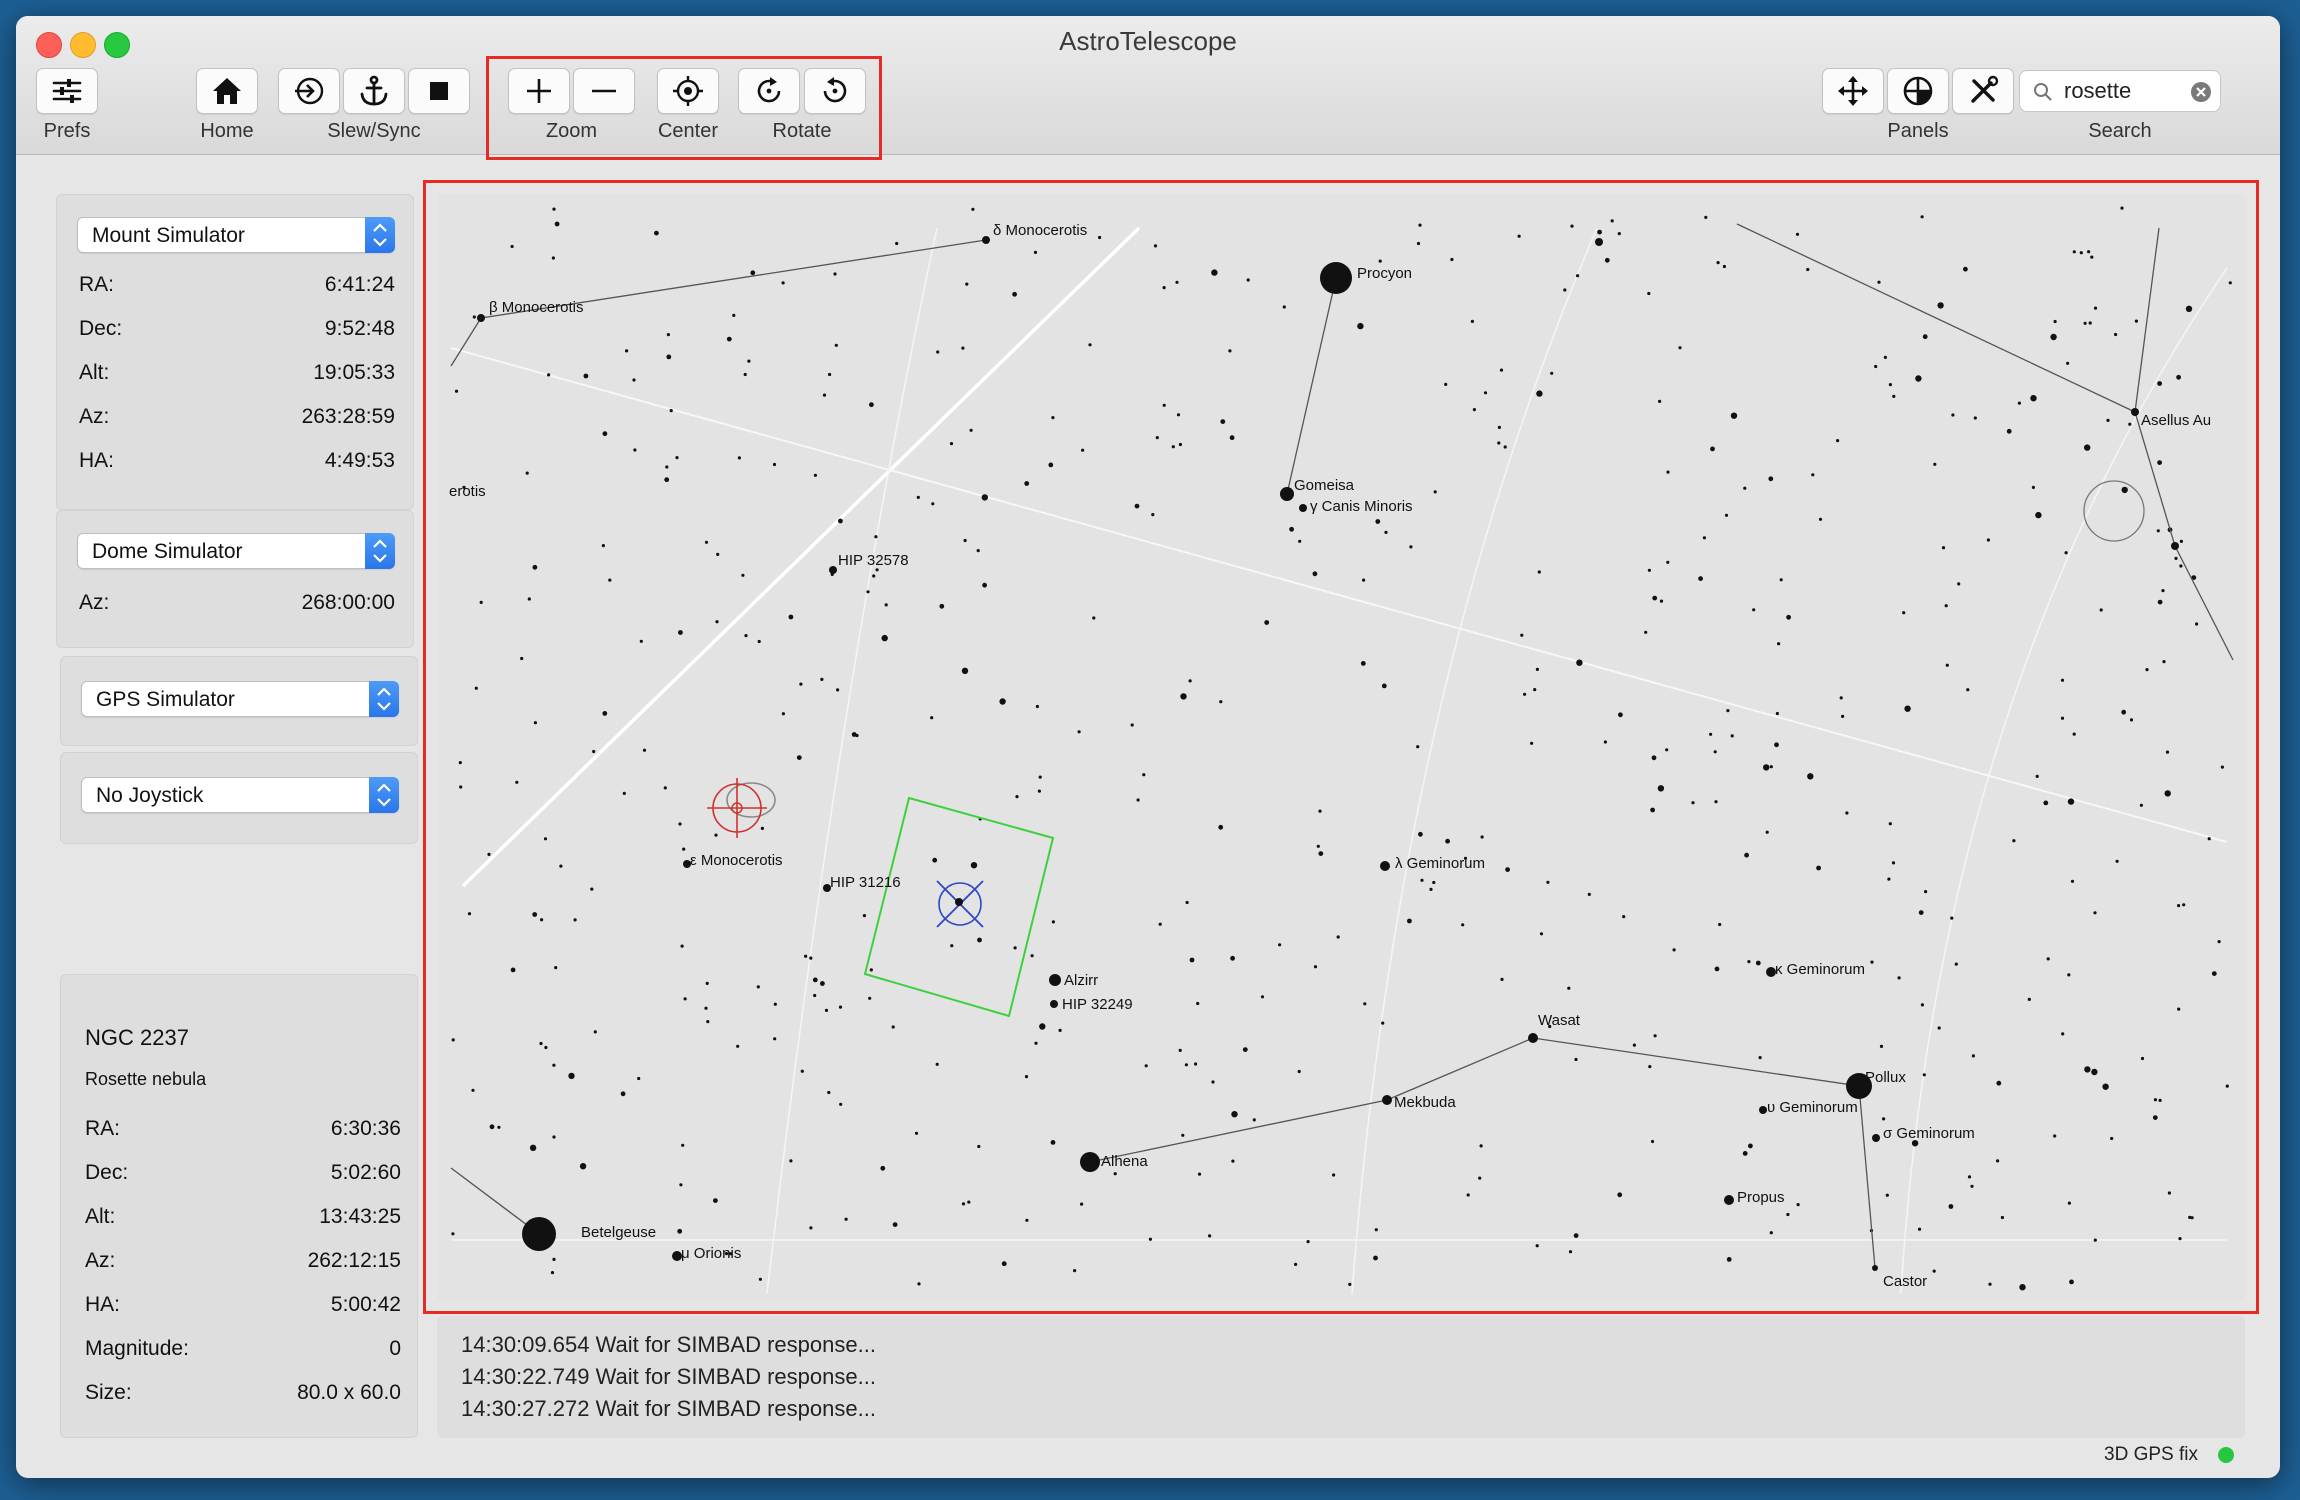 The height and width of the screenshot is (1500, 2300). Describe the element at coordinates (1918, 131) in the screenshot. I see `panels-label: Panels` at that location.